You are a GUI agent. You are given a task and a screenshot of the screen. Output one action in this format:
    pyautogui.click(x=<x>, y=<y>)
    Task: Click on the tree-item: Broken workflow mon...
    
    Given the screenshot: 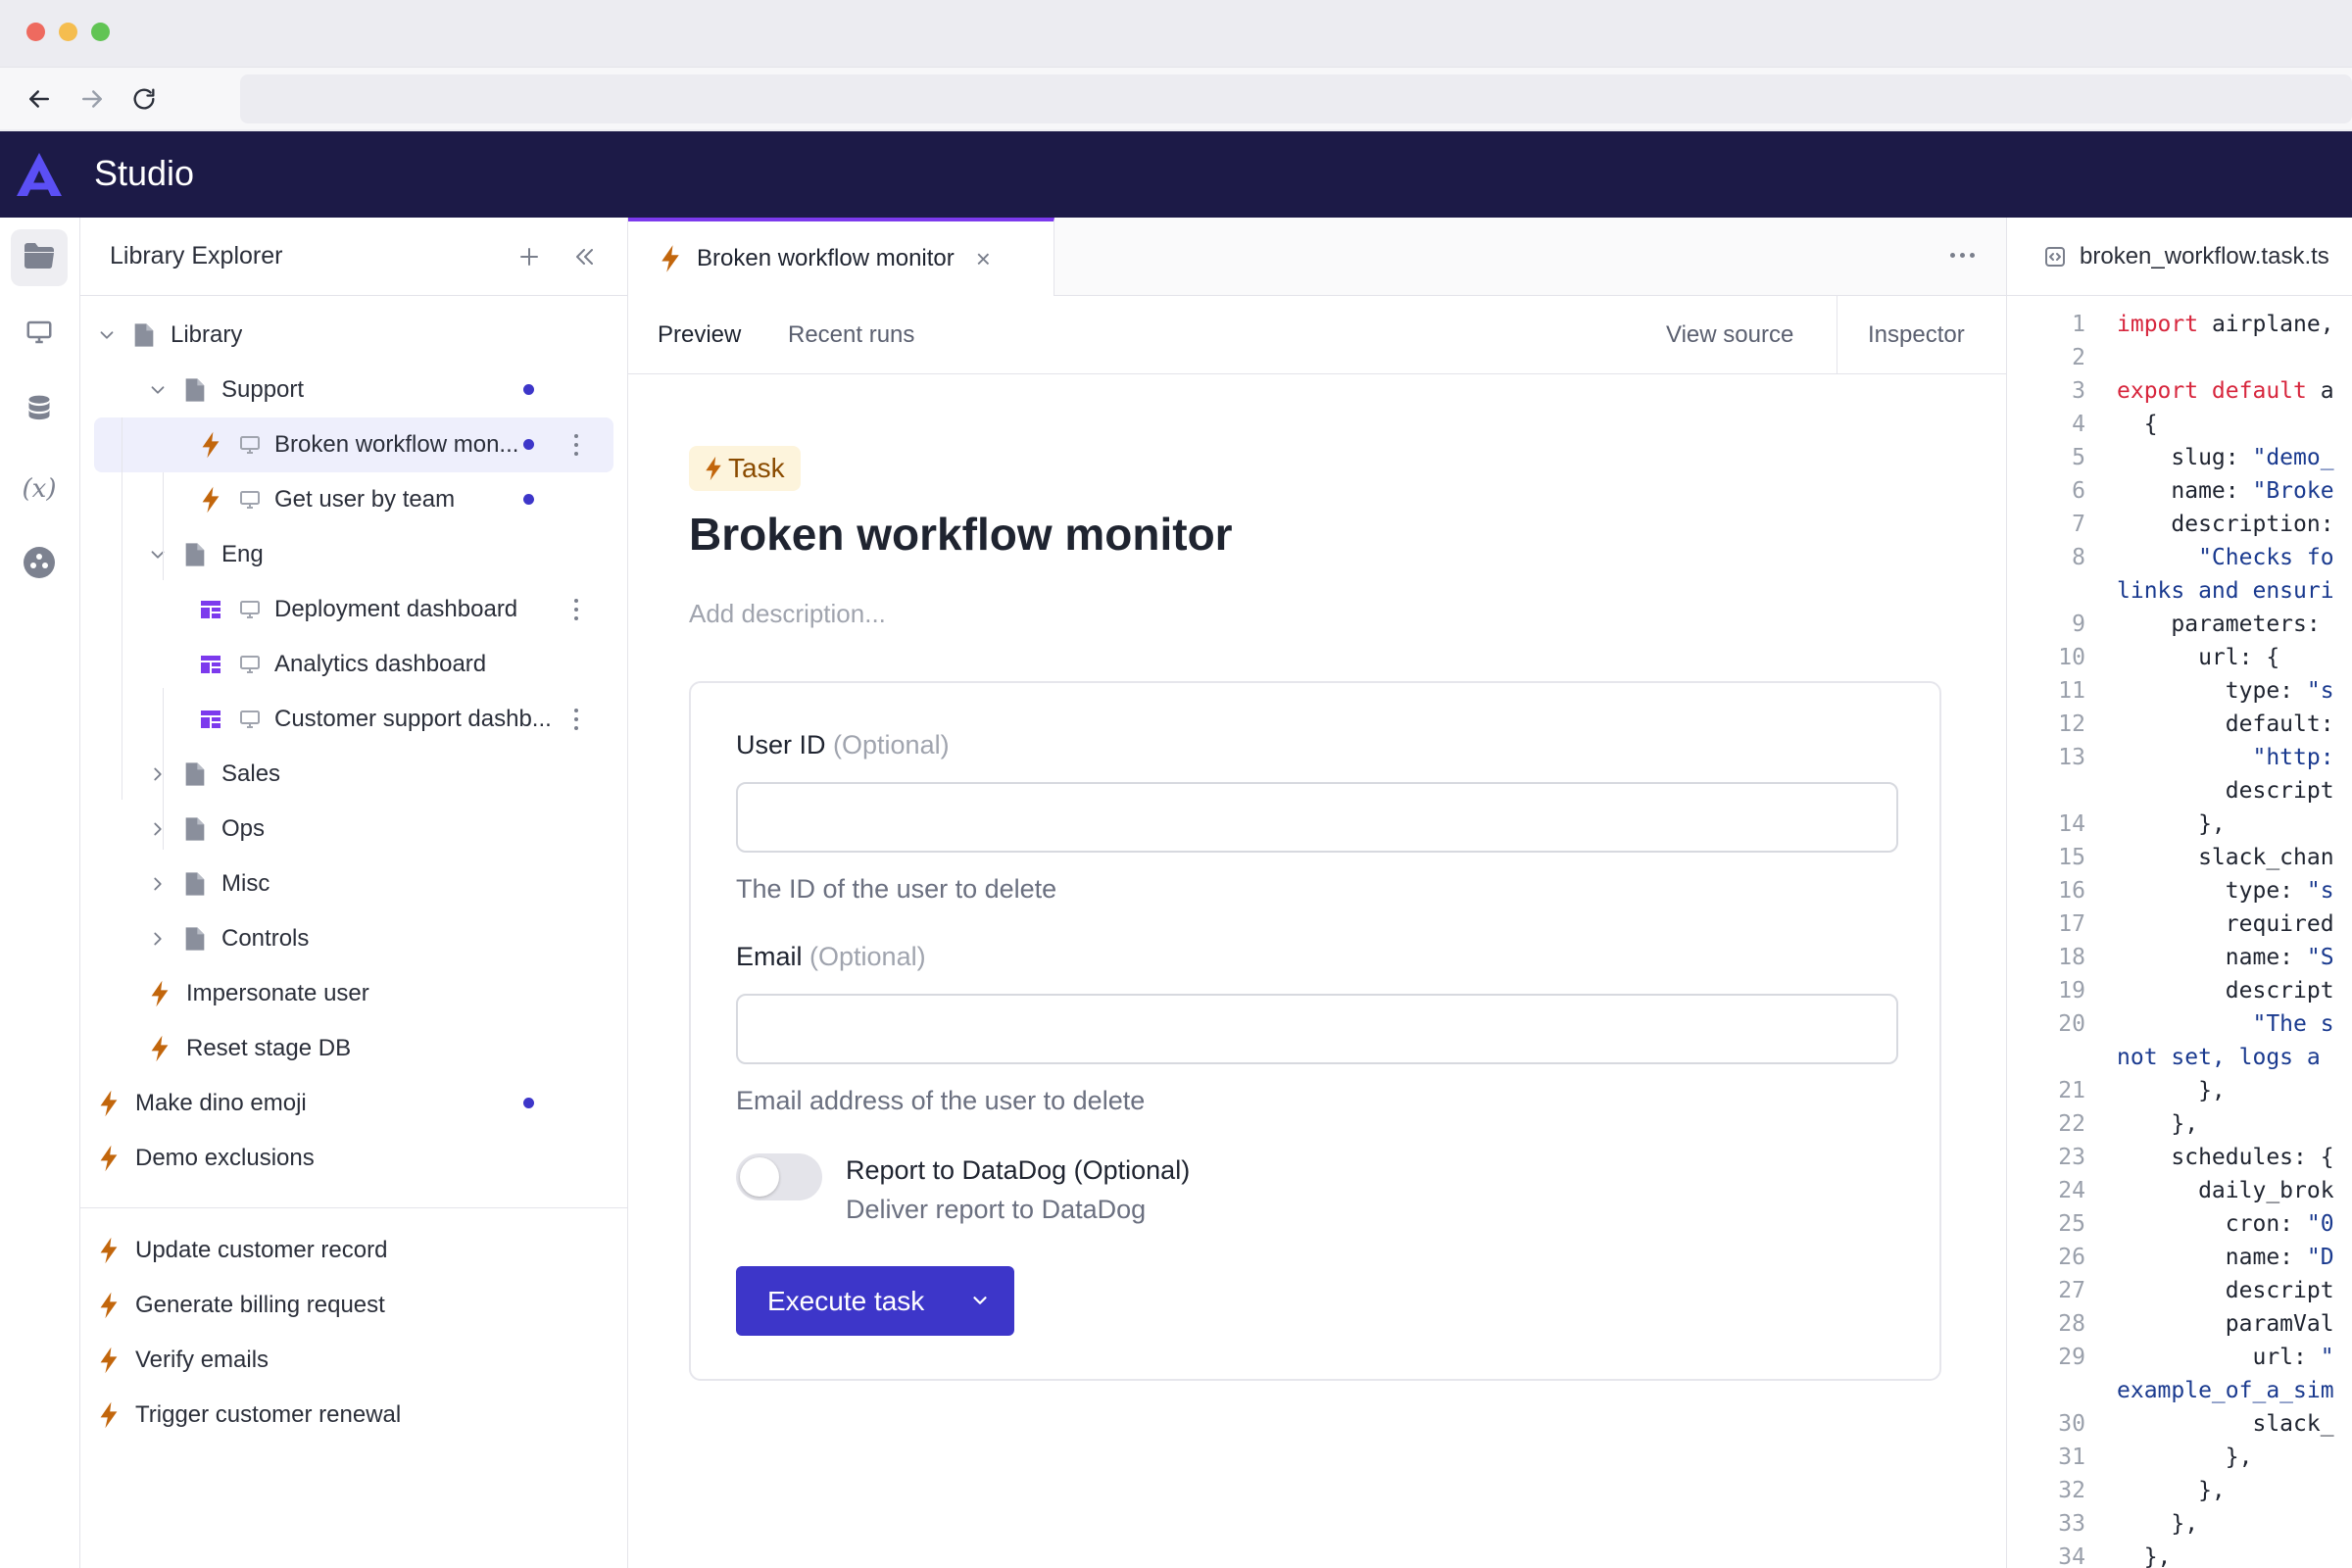 What is the action you would take?
    pyautogui.click(x=353, y=444)
    